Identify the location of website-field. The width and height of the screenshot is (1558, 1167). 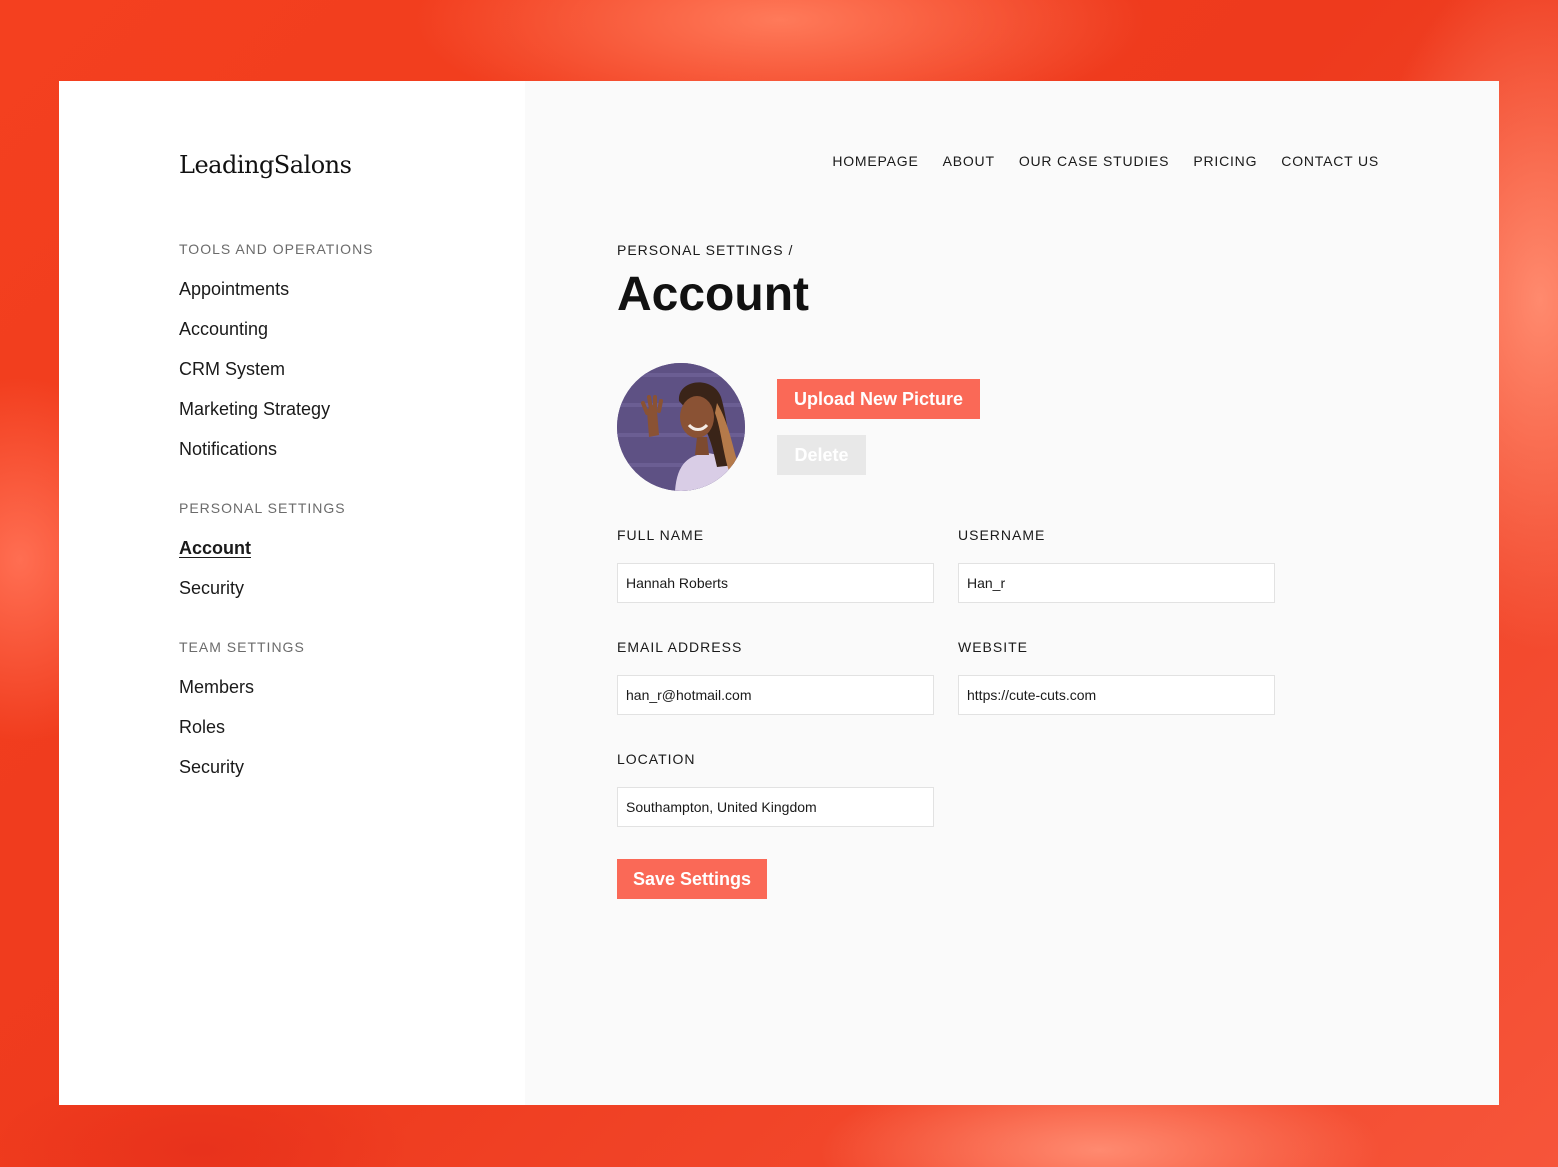
(1116, 695).